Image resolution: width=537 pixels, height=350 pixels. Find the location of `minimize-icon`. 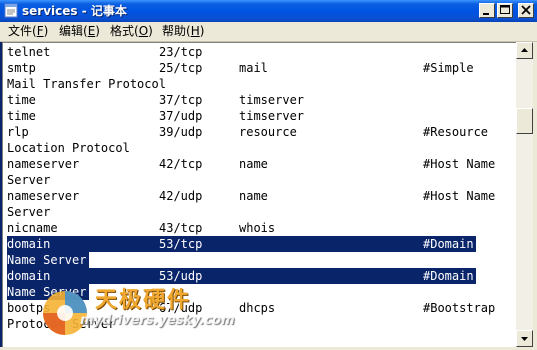

minimize-icon is located at coordinates (486, 14).